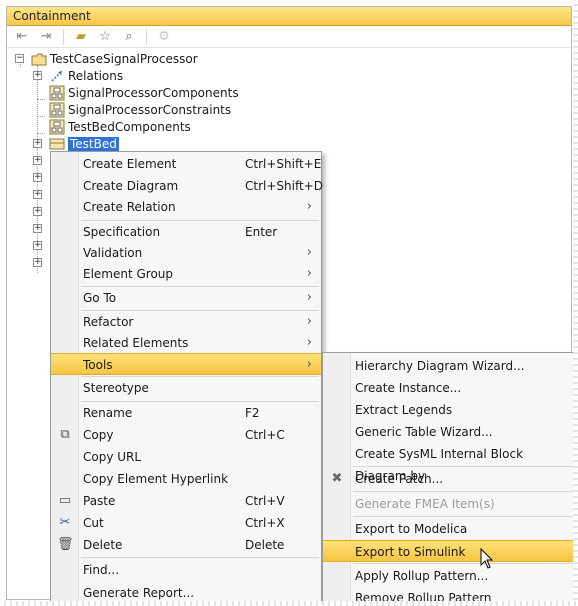 Image resolution: width=578 pixels, height=606 pixels. I want to click on menu-item-label: Delete, so click(103, 545).